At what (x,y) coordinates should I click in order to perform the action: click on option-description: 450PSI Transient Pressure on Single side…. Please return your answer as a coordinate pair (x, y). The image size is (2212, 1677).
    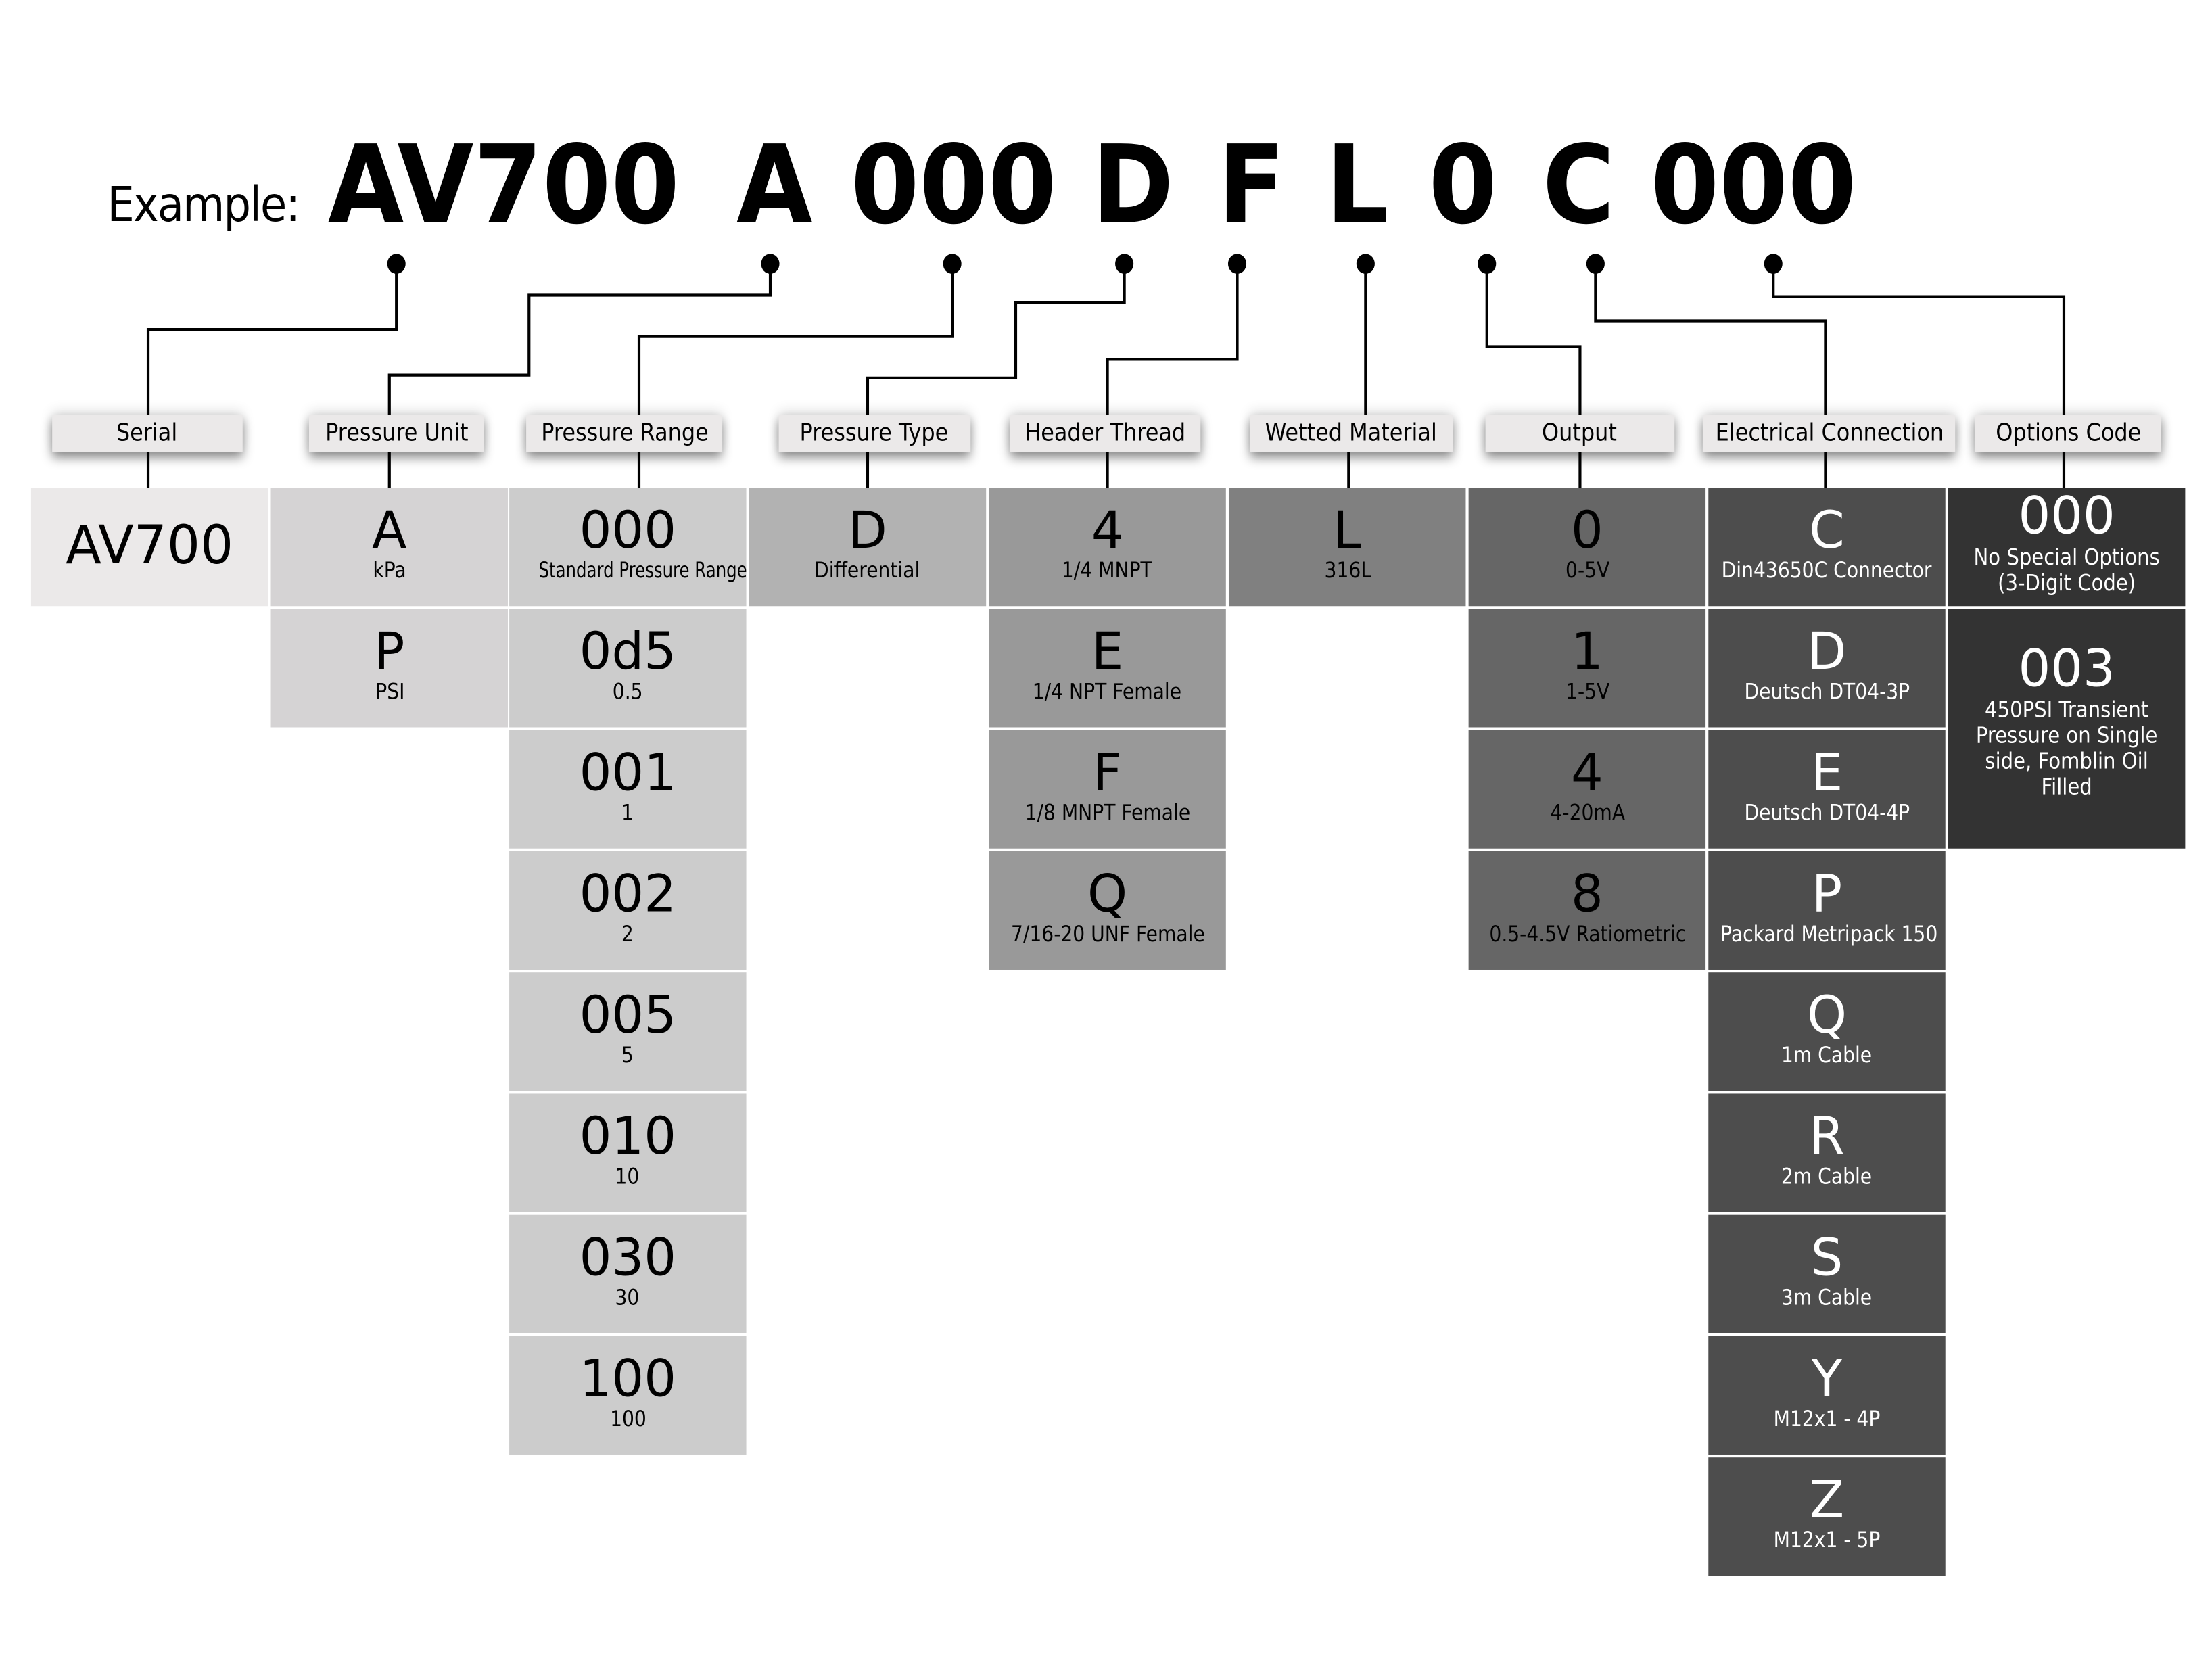
    Looking at the image, I should click on (2066, 749).